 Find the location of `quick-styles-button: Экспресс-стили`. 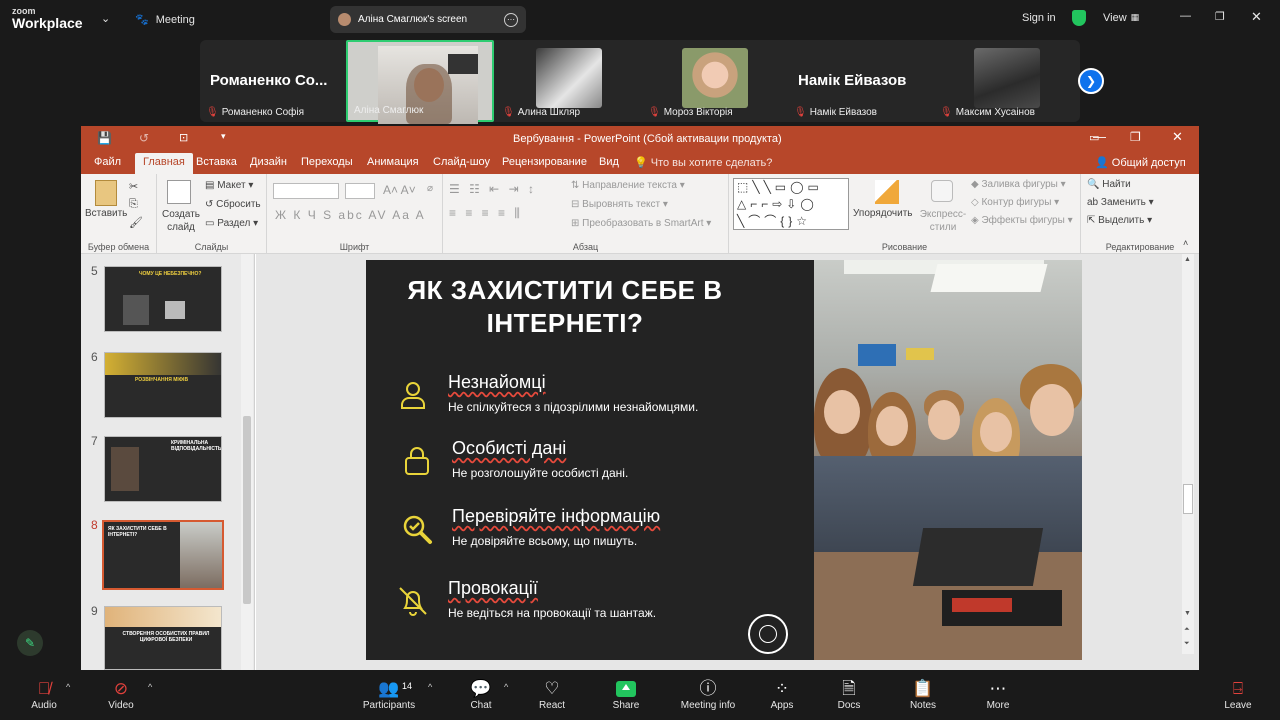

quick-styles-button: Экспресс-стили is located at coordinates (943, 221).